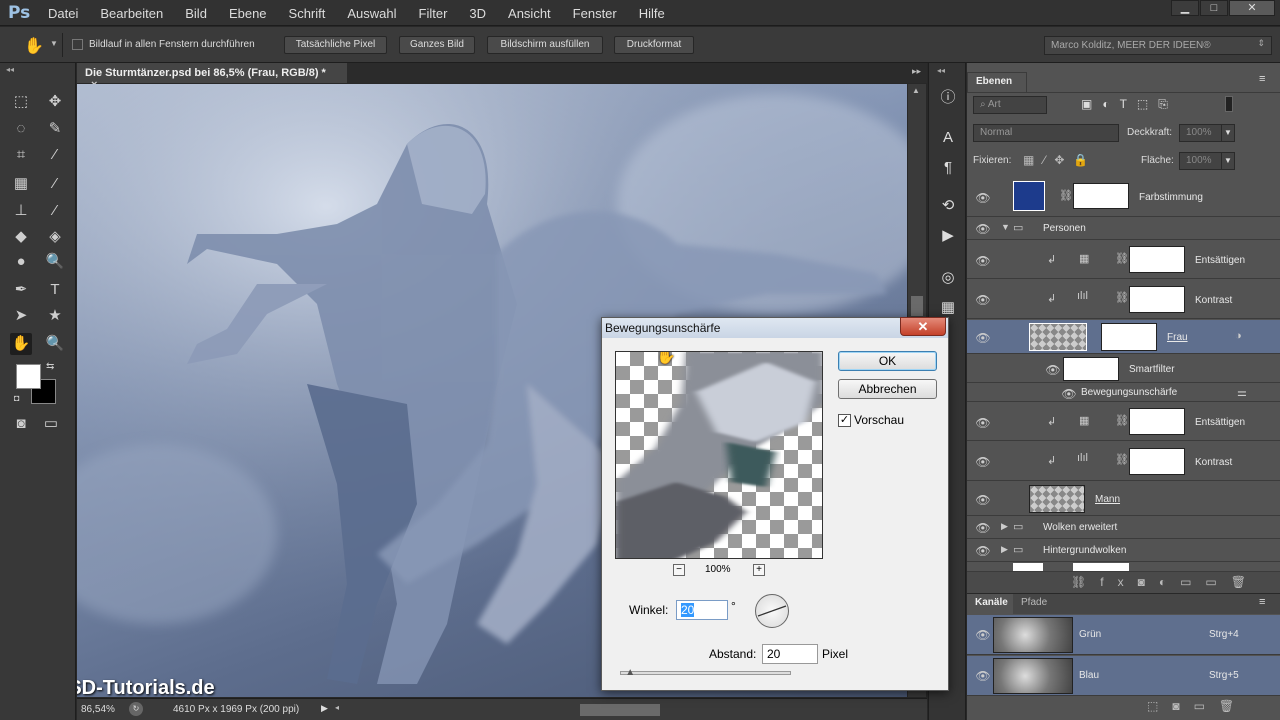 This screenshot has width=1280, height=720. Describe the element at coordinates (1123, 528) in the screenshot. I see `layer-group-row: 👁 ▶ ▭ Wolken erweitert` at that location.